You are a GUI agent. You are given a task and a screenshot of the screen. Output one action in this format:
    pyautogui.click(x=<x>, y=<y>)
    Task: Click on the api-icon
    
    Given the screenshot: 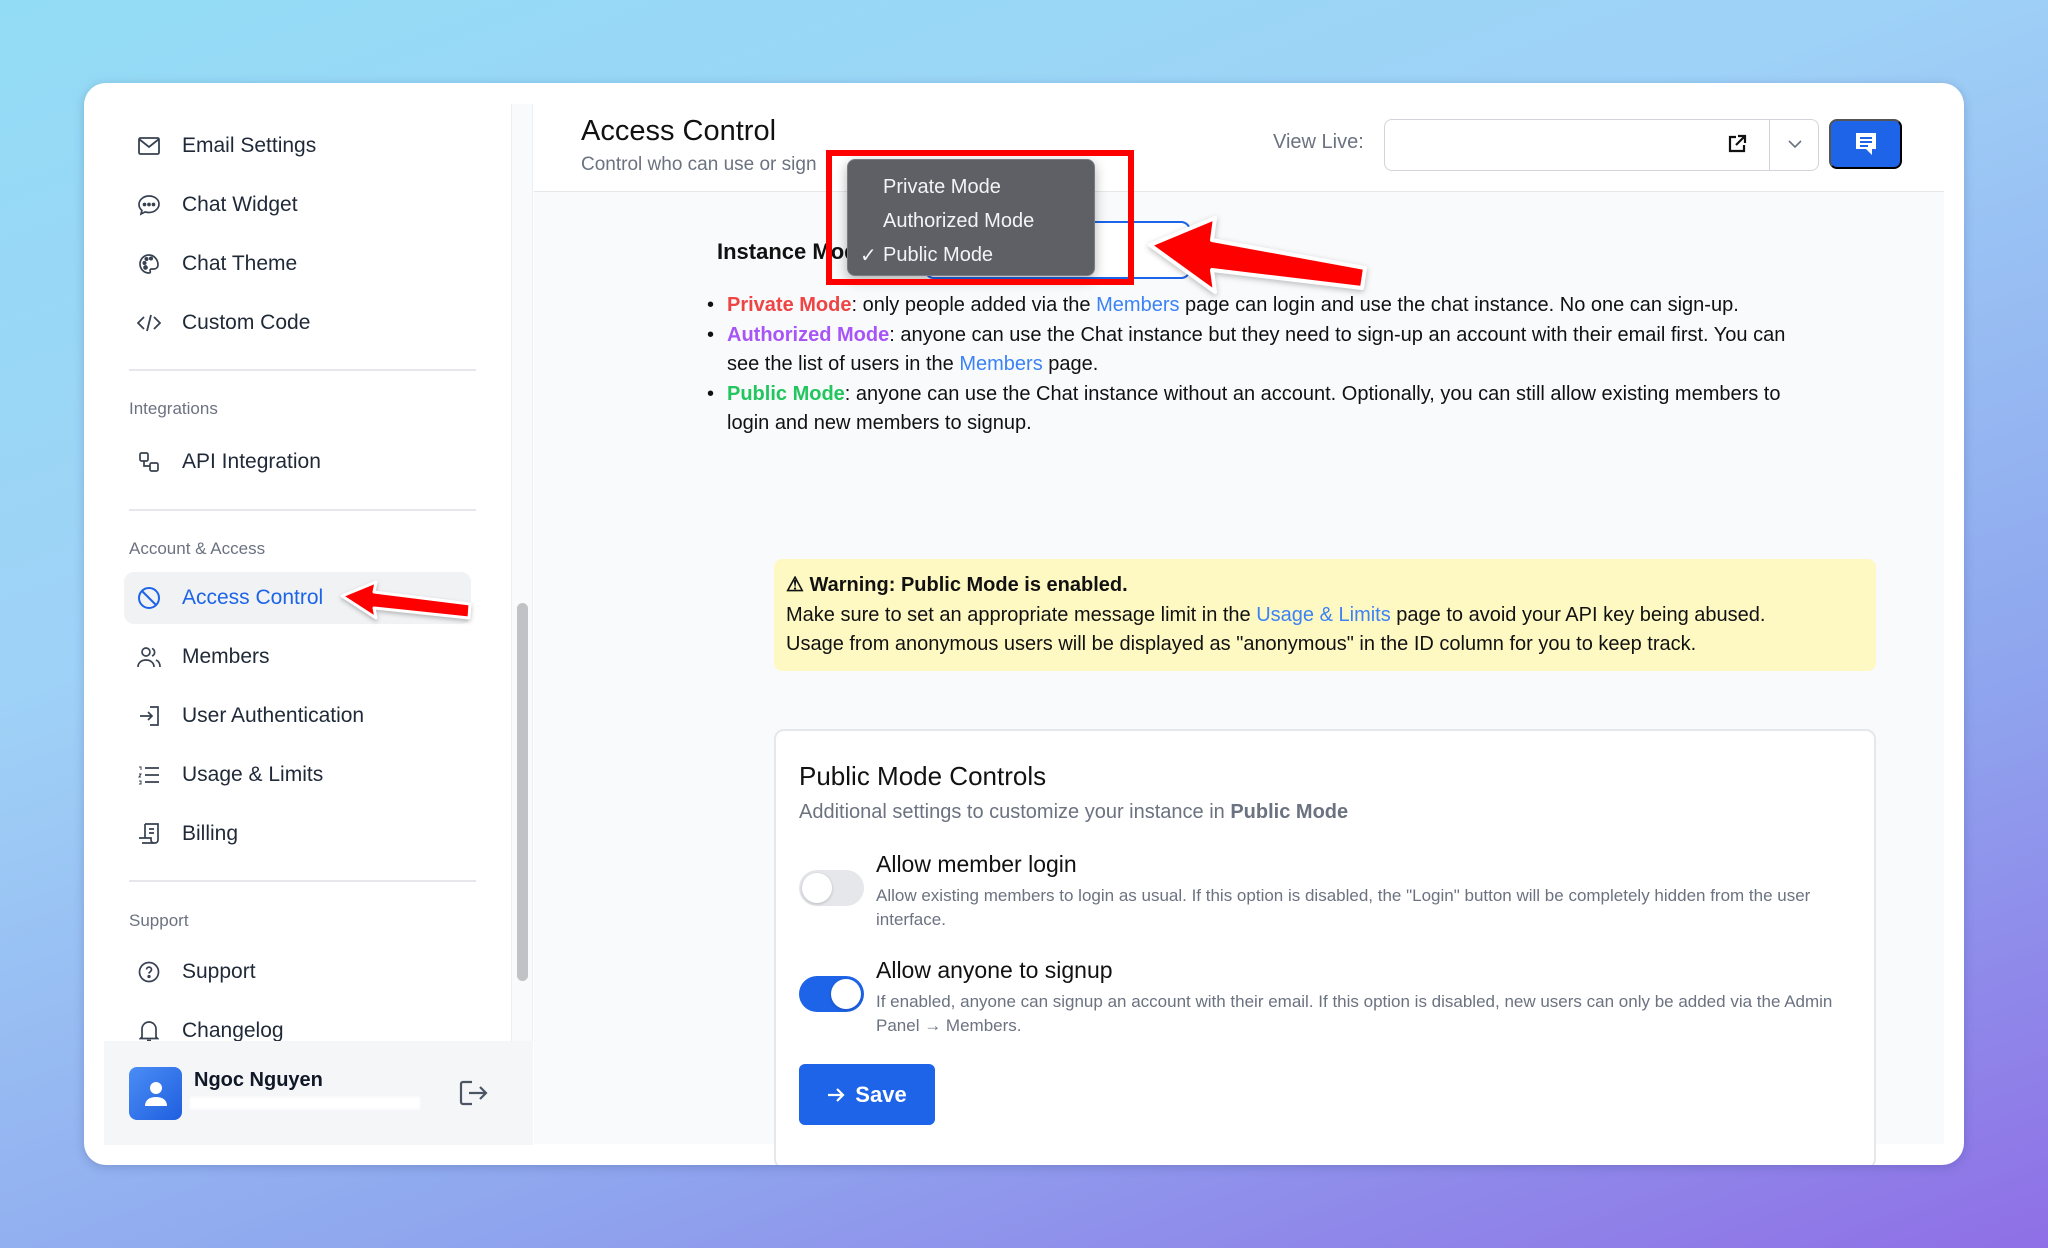 What is the action you would take?
    pyautogui.click(x=149, y=462)
    